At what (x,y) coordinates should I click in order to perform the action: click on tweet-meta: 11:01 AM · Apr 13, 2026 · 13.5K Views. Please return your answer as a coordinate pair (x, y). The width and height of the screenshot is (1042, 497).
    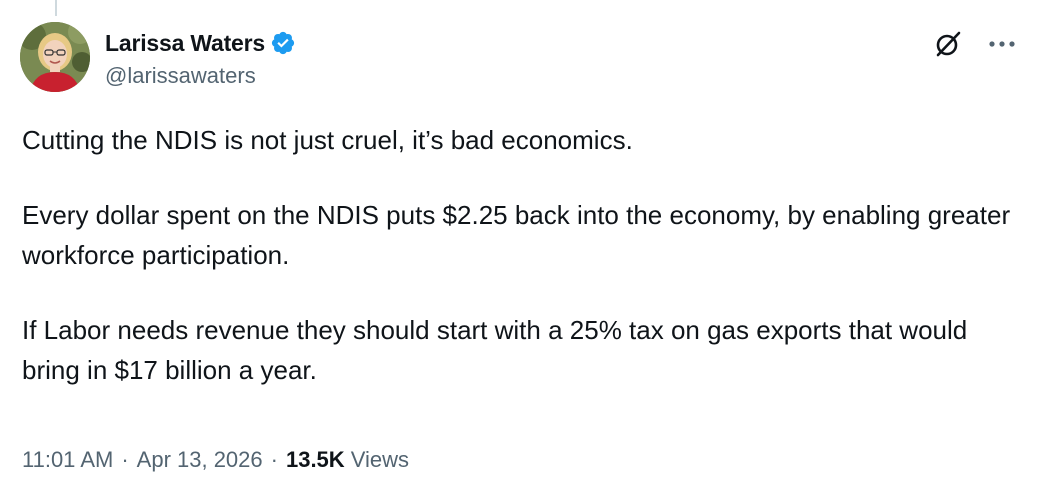
    Looking at the image, I should click on (215, 460).